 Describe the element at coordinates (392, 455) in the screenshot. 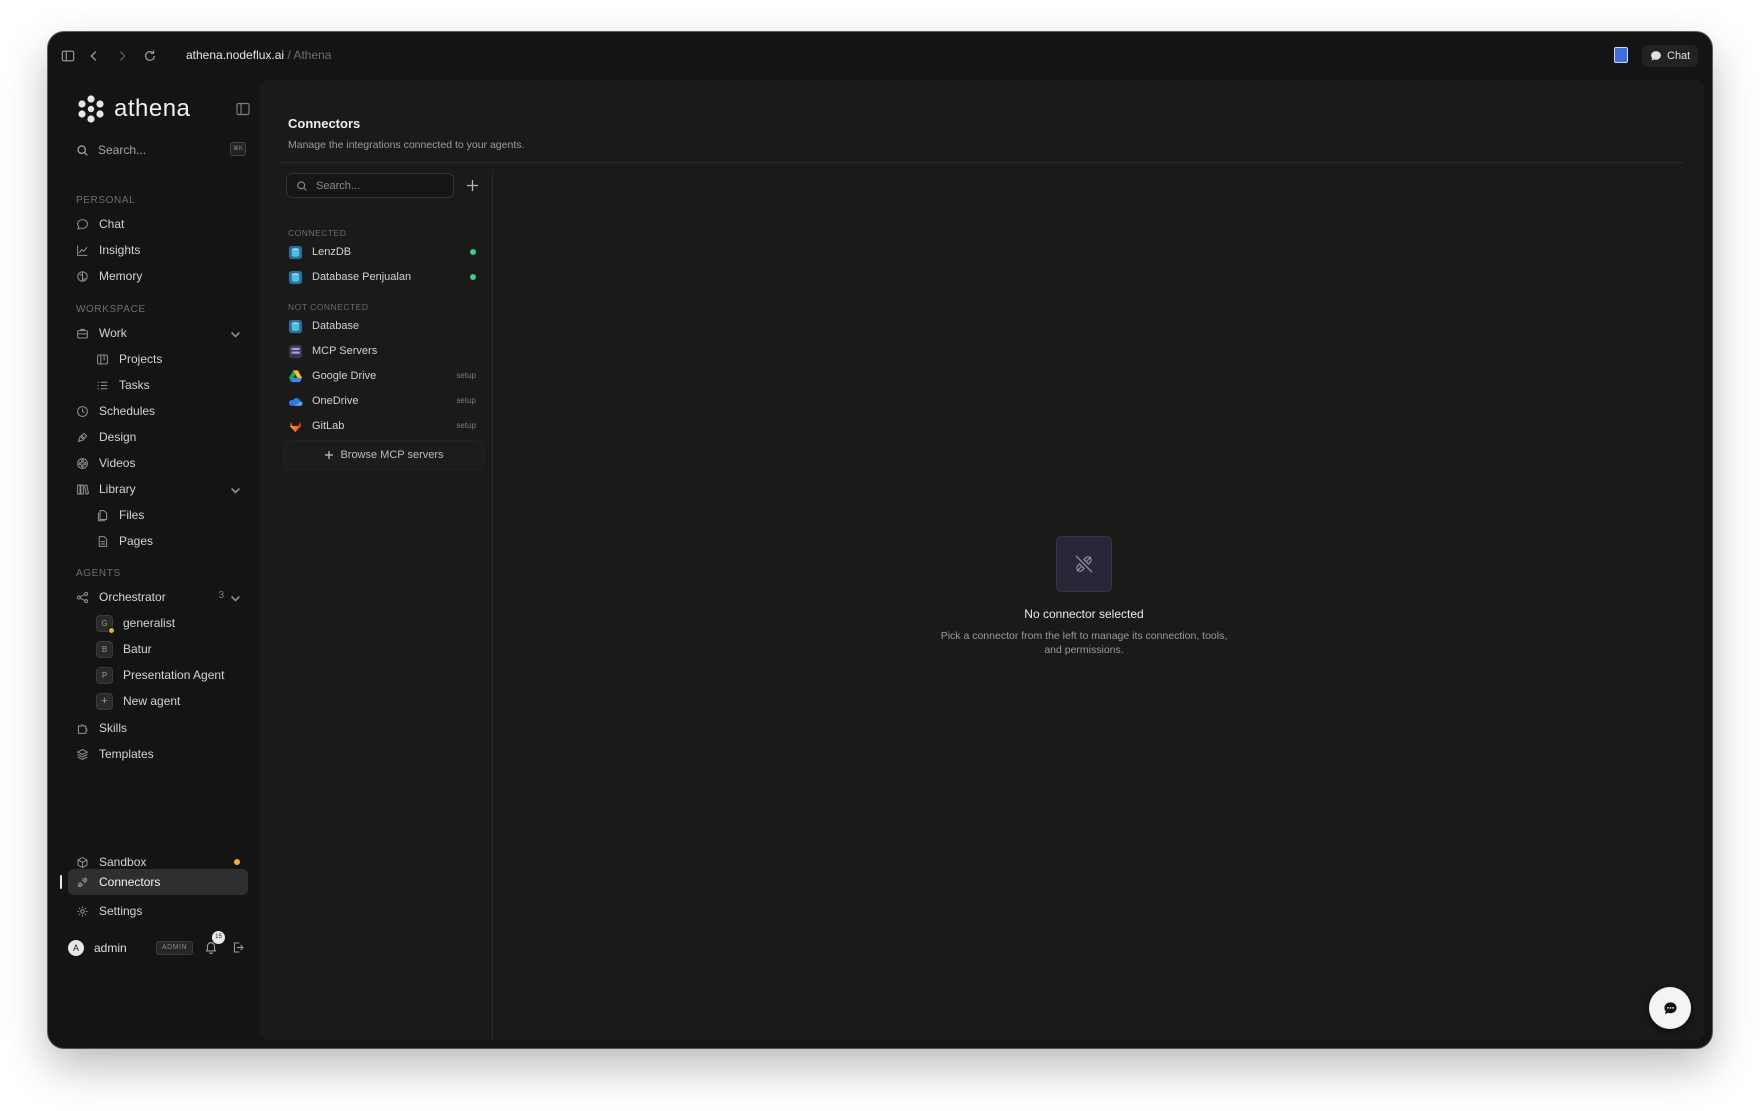

I see `browse-label: Browse MCP servers` at that location.